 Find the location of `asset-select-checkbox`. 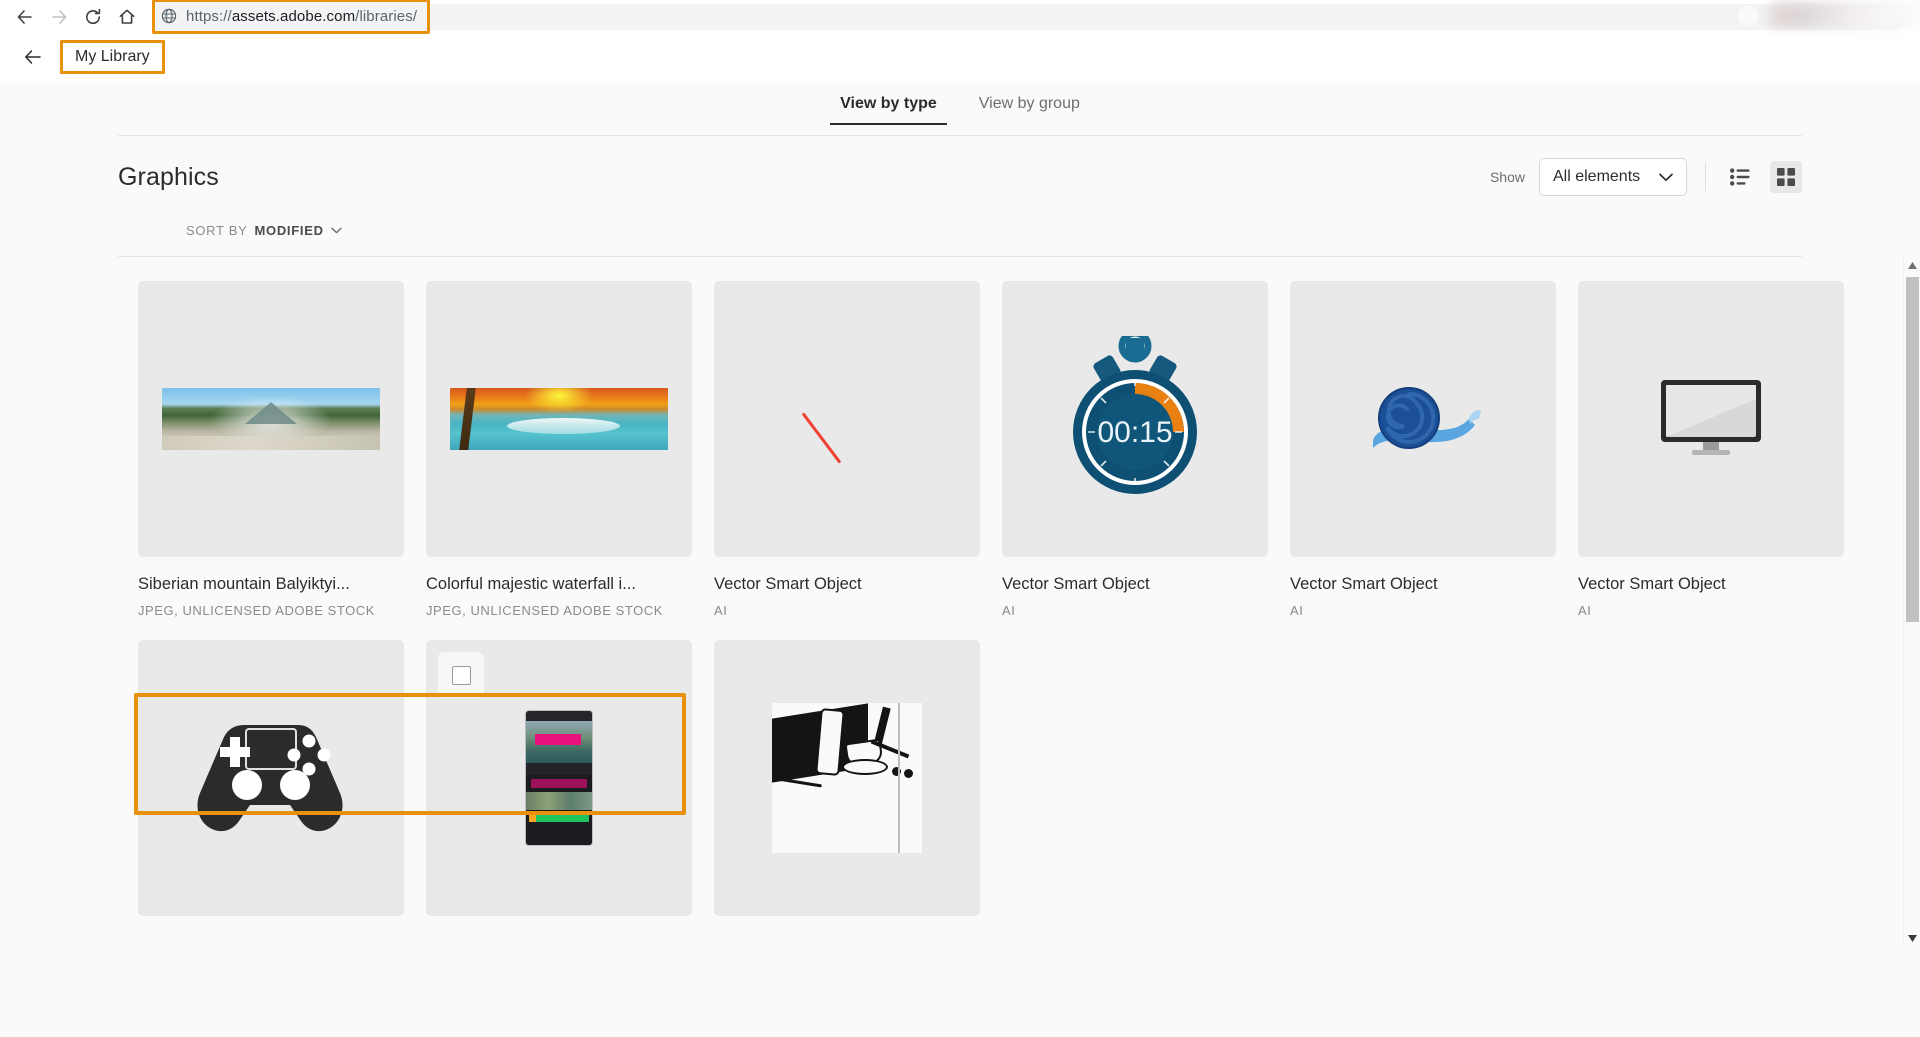

asset-select-checkbox is located at coordinates (461, 675).